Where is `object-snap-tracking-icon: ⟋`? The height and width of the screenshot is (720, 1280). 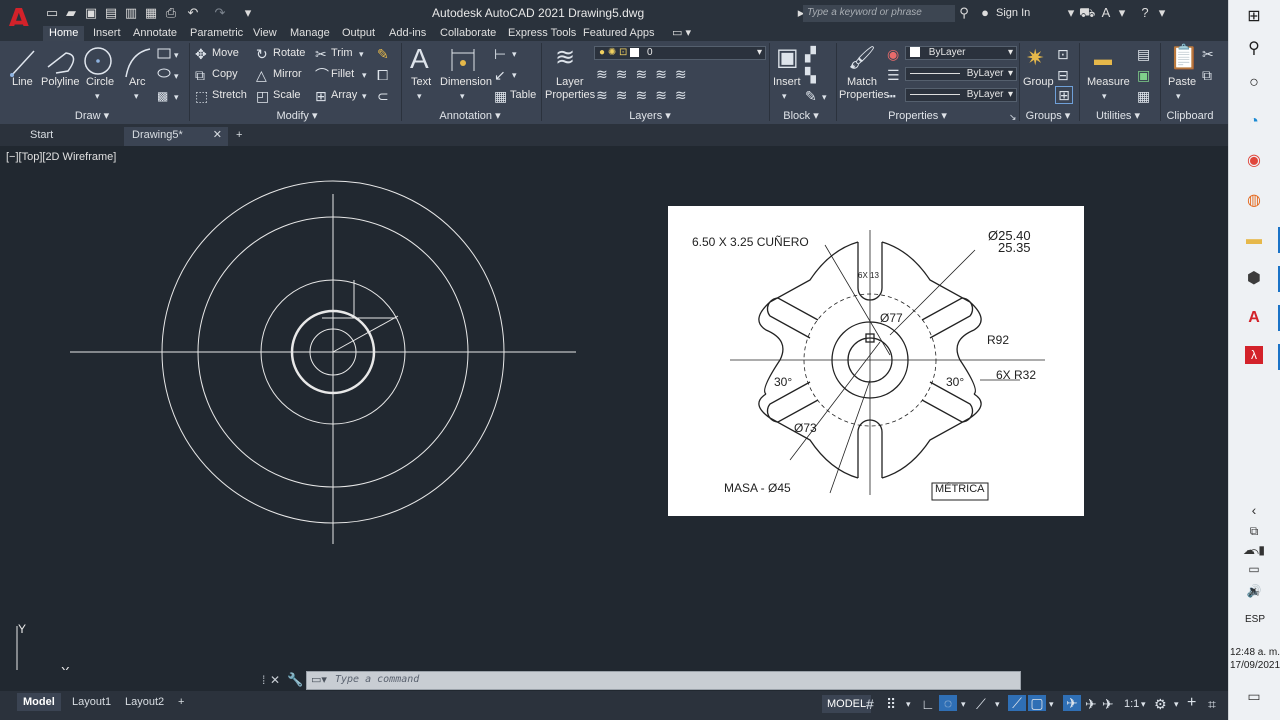
object-snap-tracking-icon: ⟋ is located at coordinates (1017, 703).